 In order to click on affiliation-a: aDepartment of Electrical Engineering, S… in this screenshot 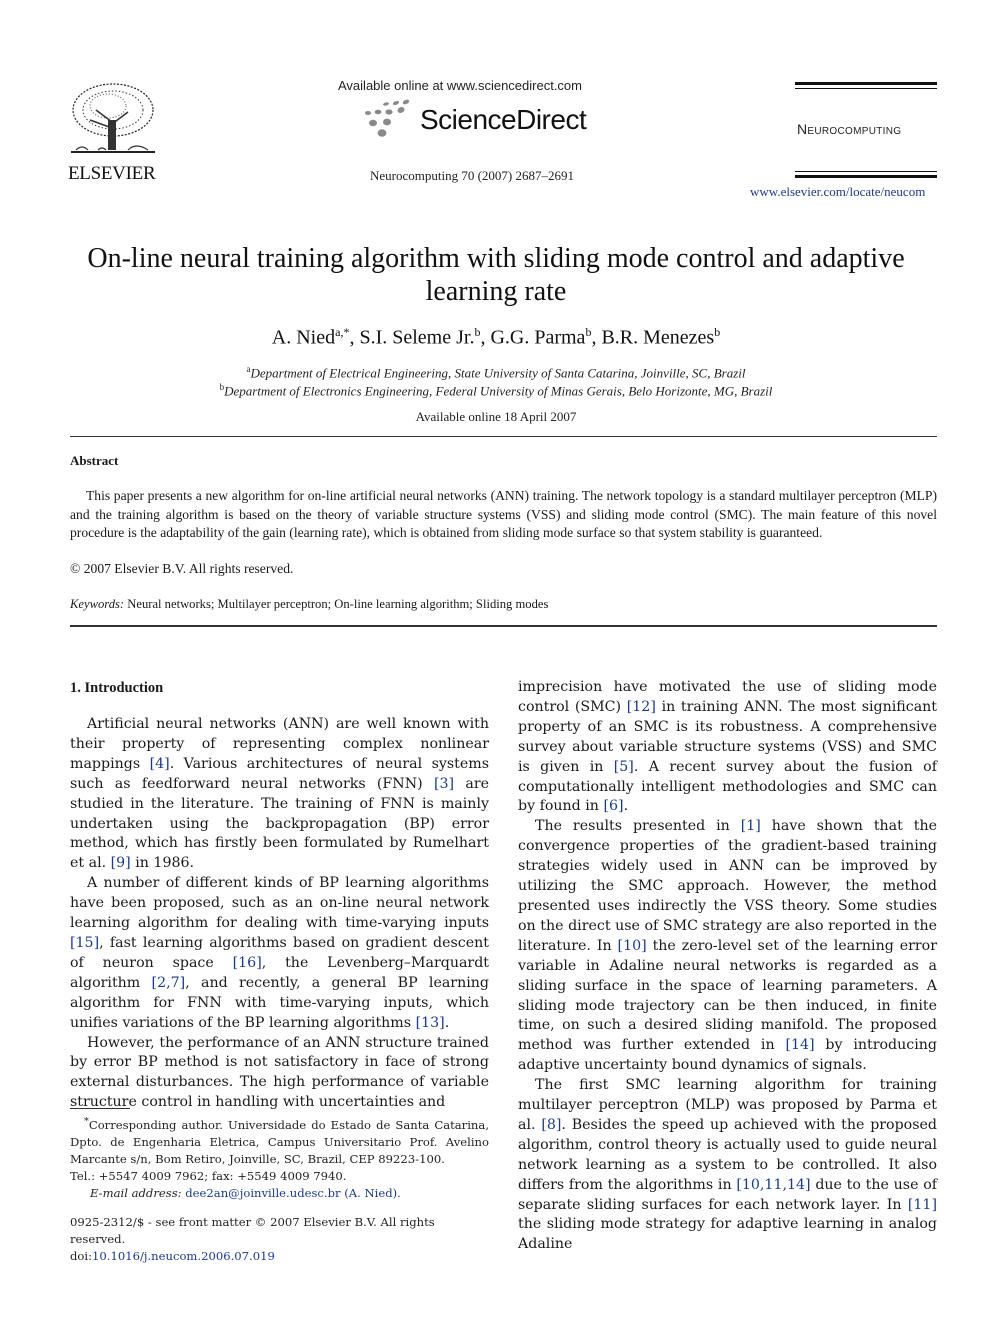, I will do `click(496, 372)`.